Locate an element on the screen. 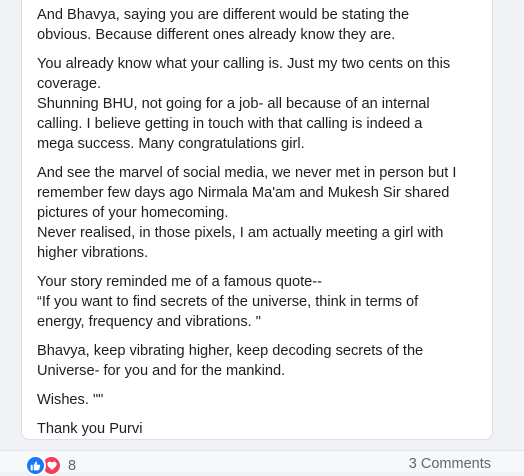 The image size is (524, 476). text-line: Universe- for you and for the mankind. is located at coordinates (161, 371).